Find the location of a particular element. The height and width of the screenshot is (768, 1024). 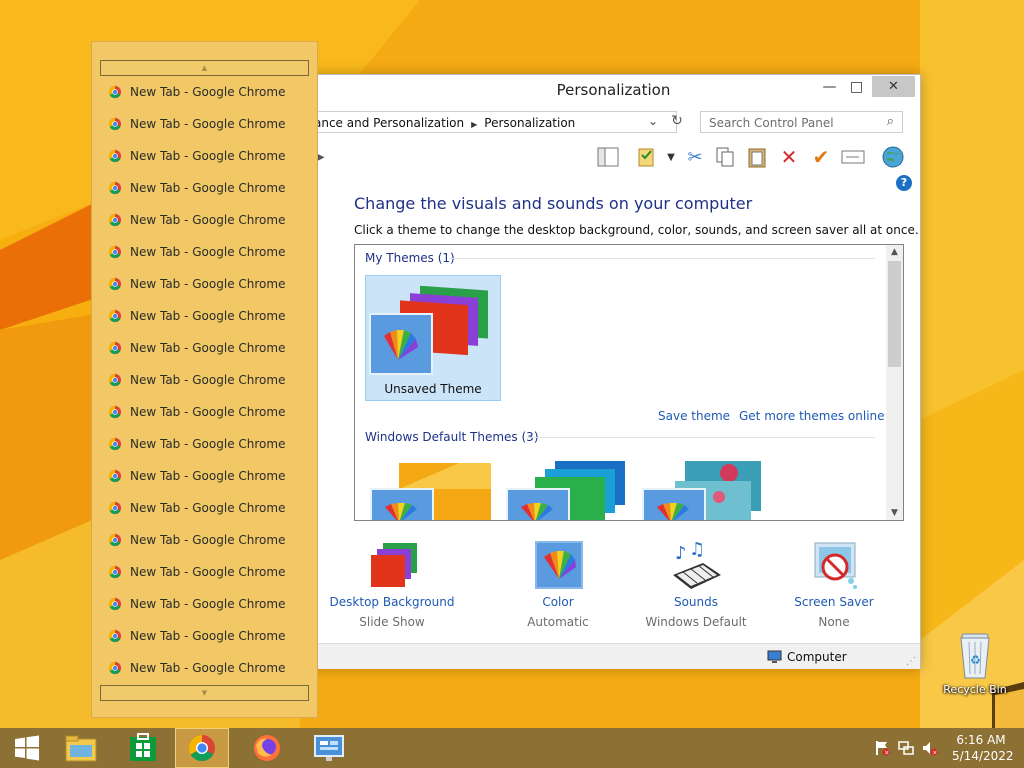

help-icon: ? is located at coordinates (904, 183).